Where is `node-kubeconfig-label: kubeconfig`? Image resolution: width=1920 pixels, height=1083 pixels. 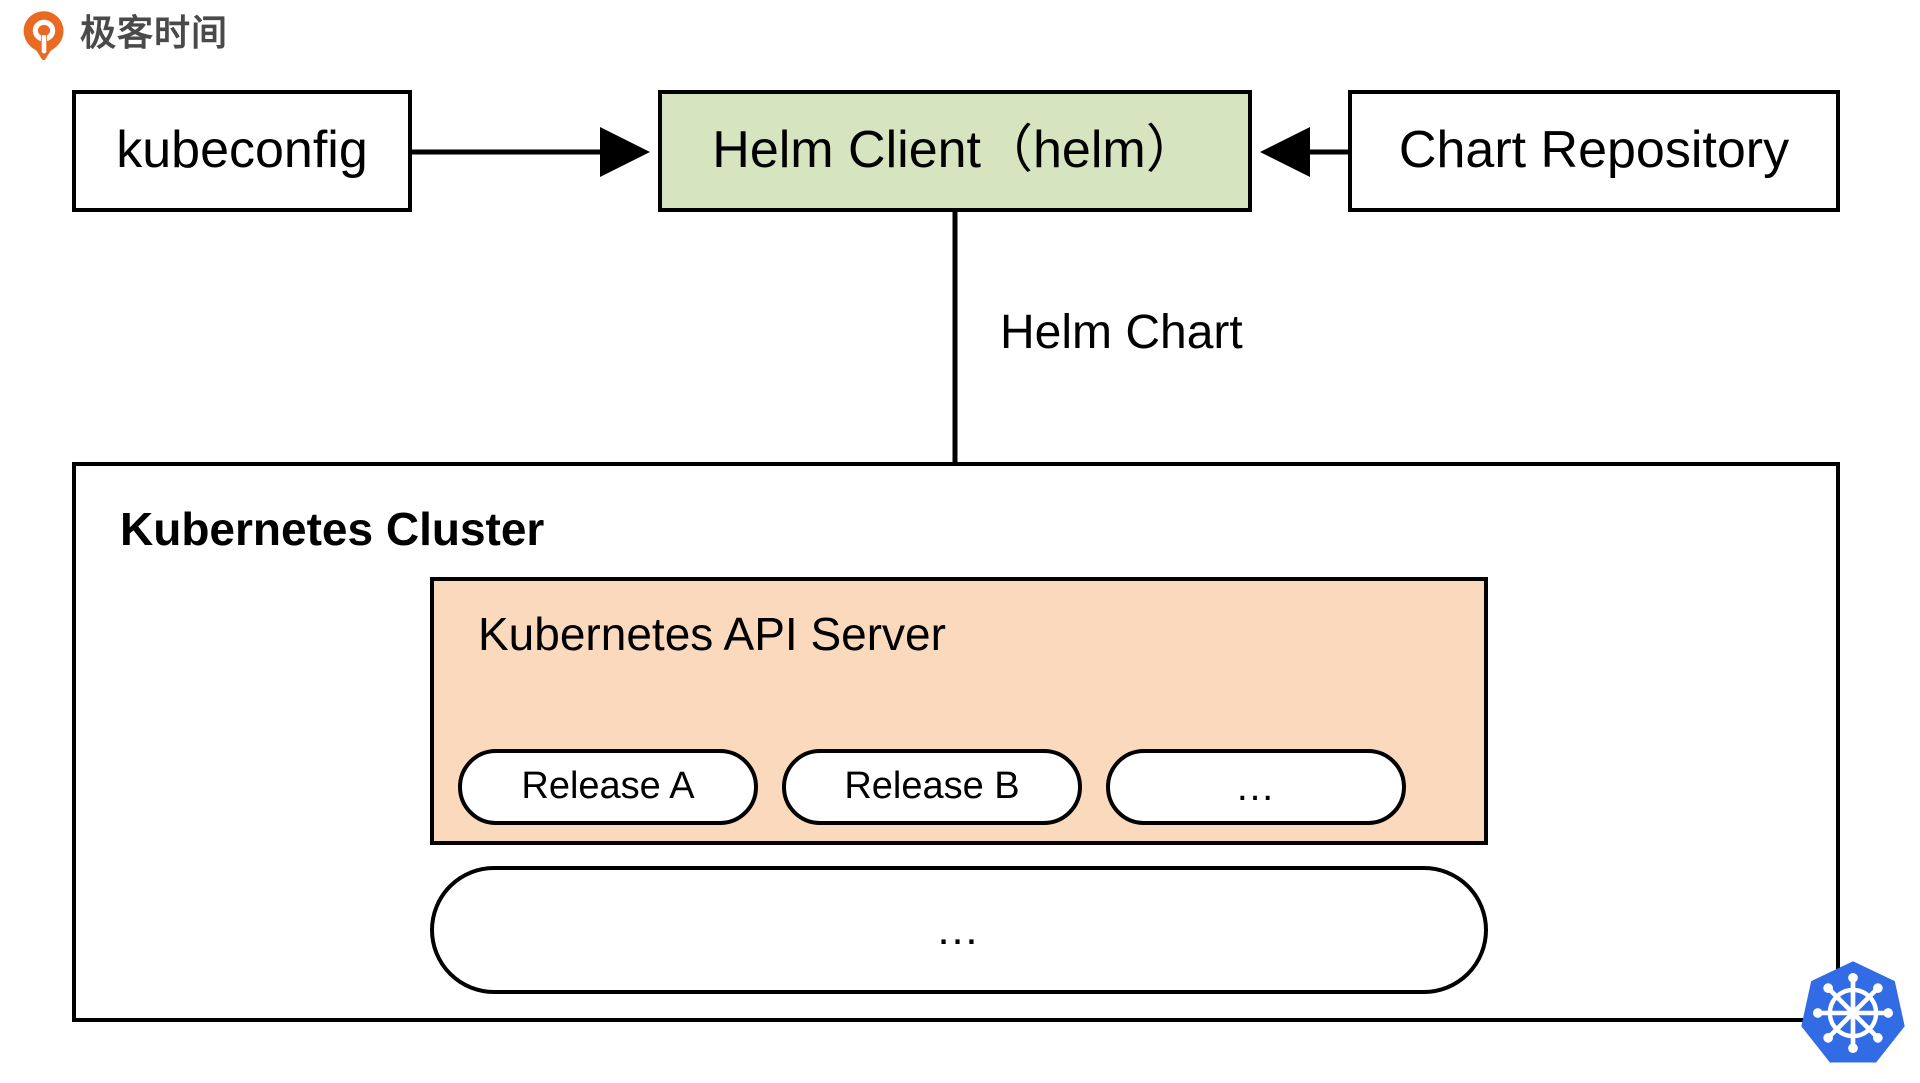 node-kubeconfig-label: kubeconfig is located at coordinates (242, 150).